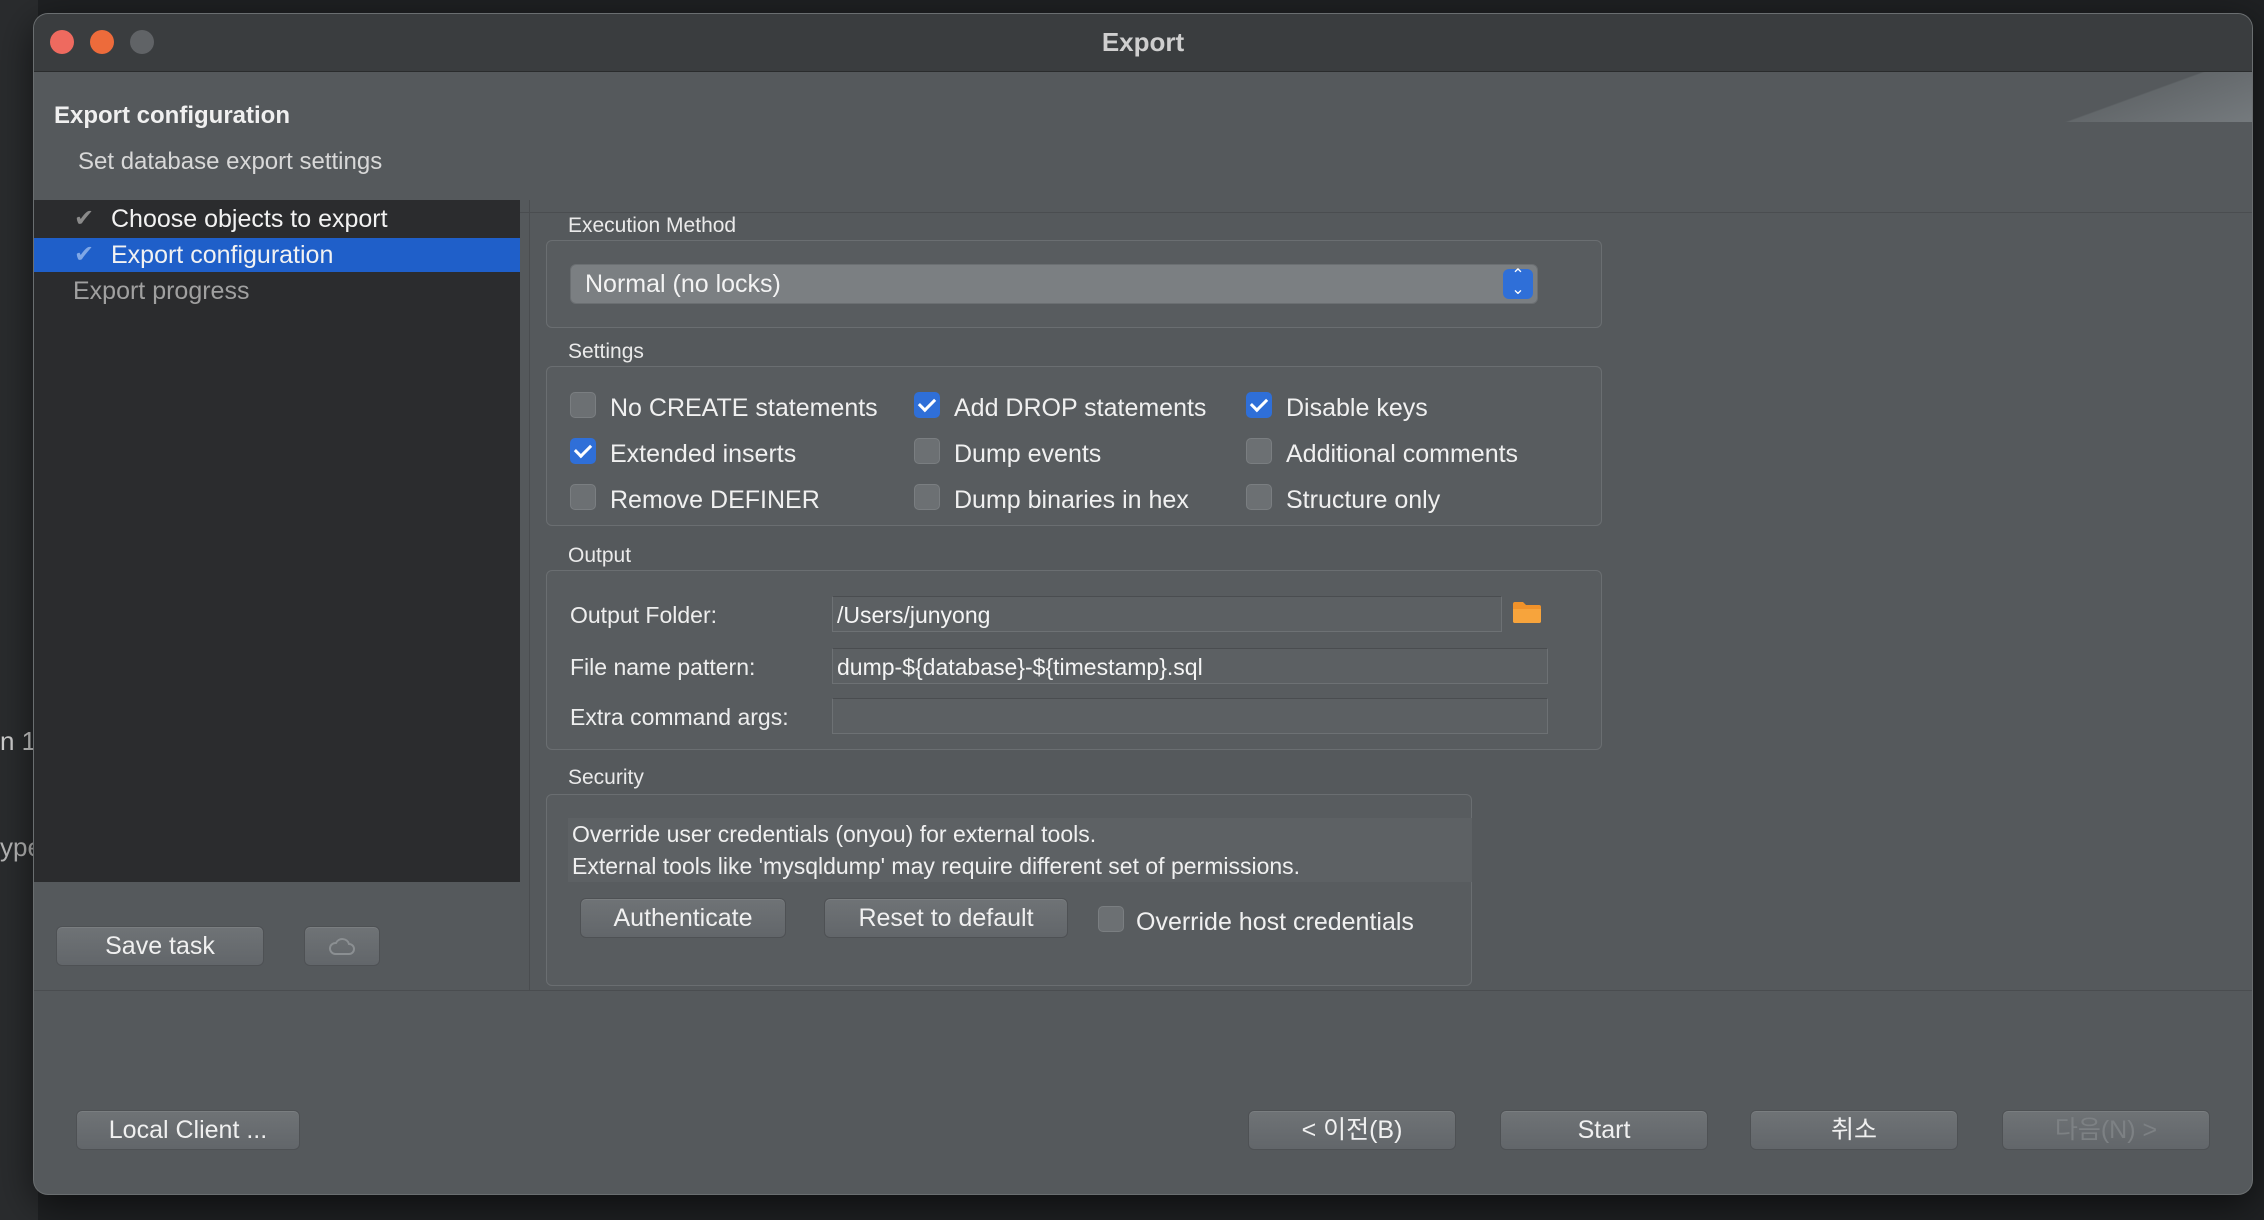  Describe the element at coordinates (102, 42) in the screenshot. I see `minimize-window-button` at that location.